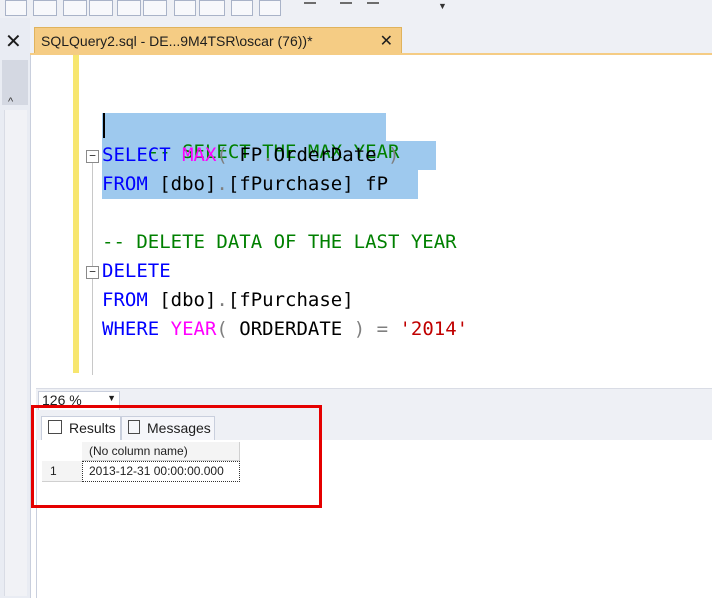 This screenshot has height=598, width=712. I want to click on identifier: ORDERDATE, so click(290, 329).